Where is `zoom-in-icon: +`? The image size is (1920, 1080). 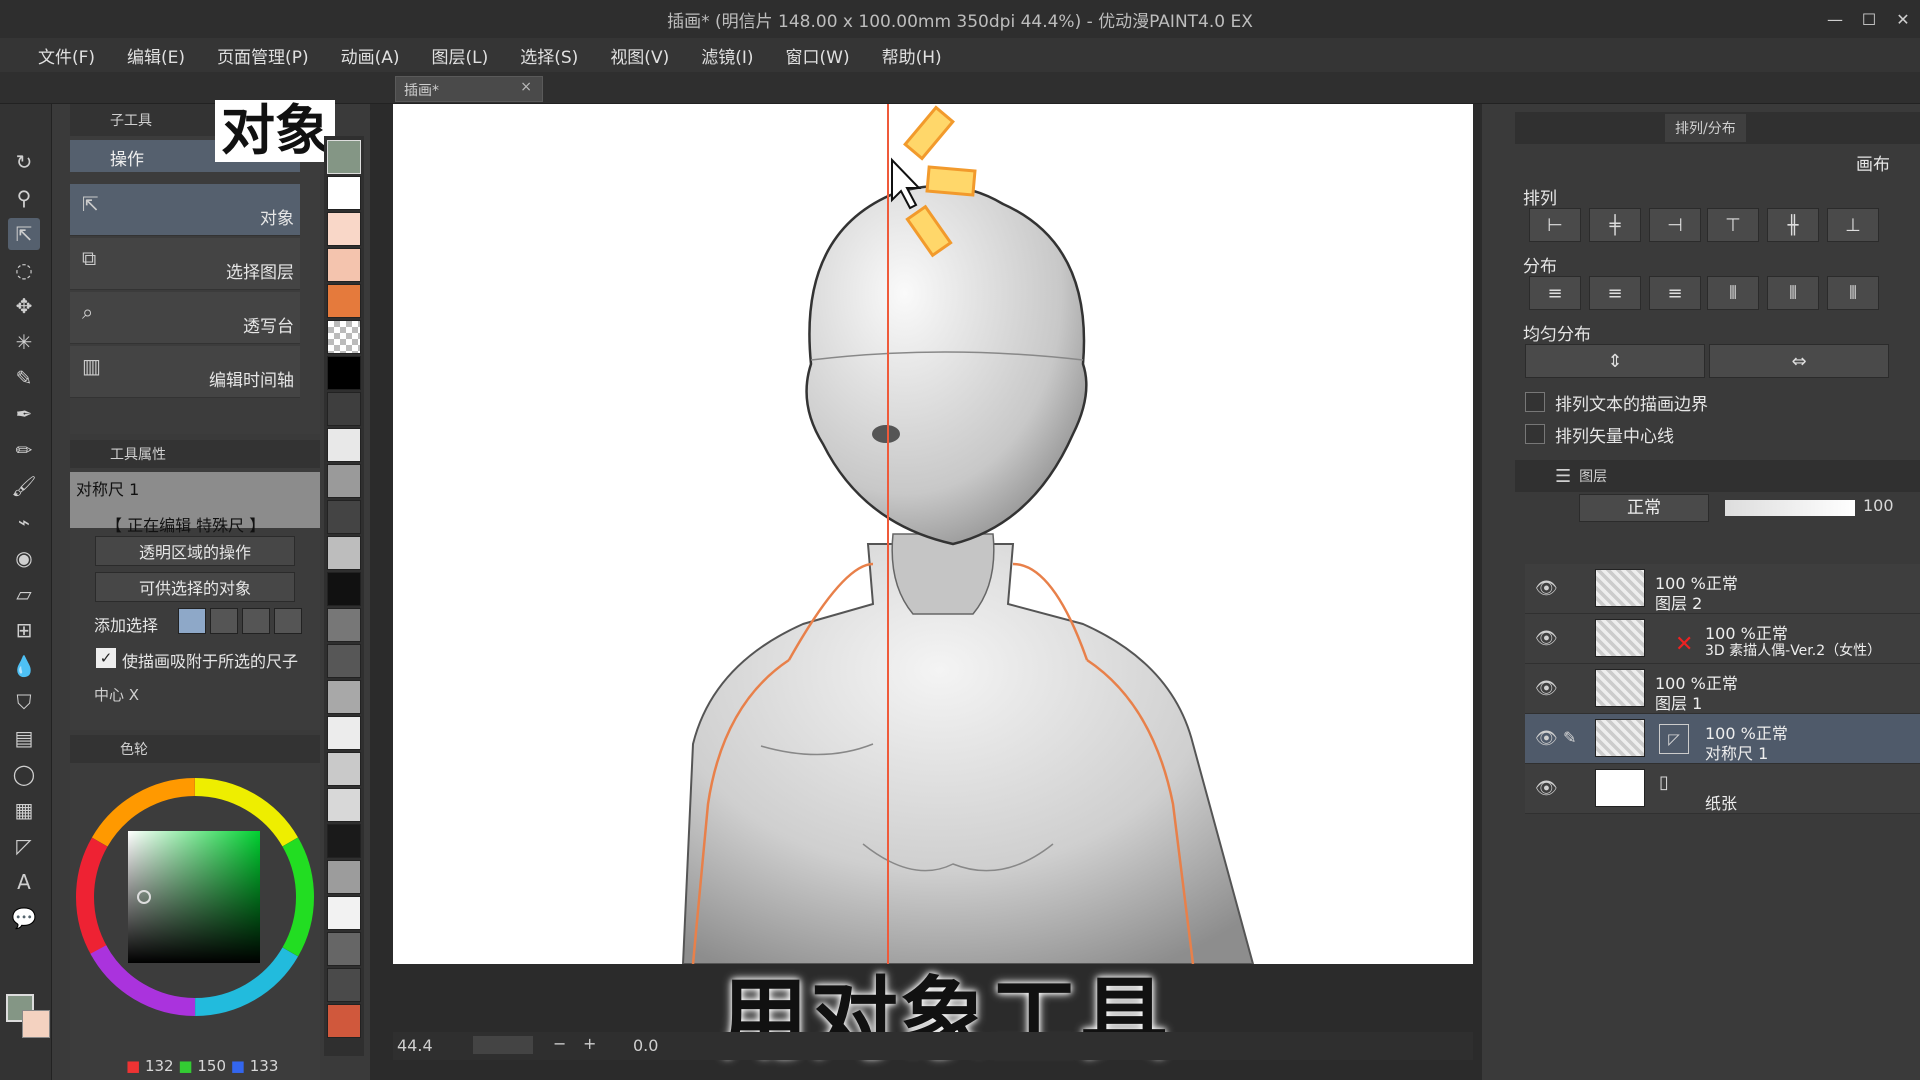
zoom-in-icon: + is located at coordinates (589, 1043).